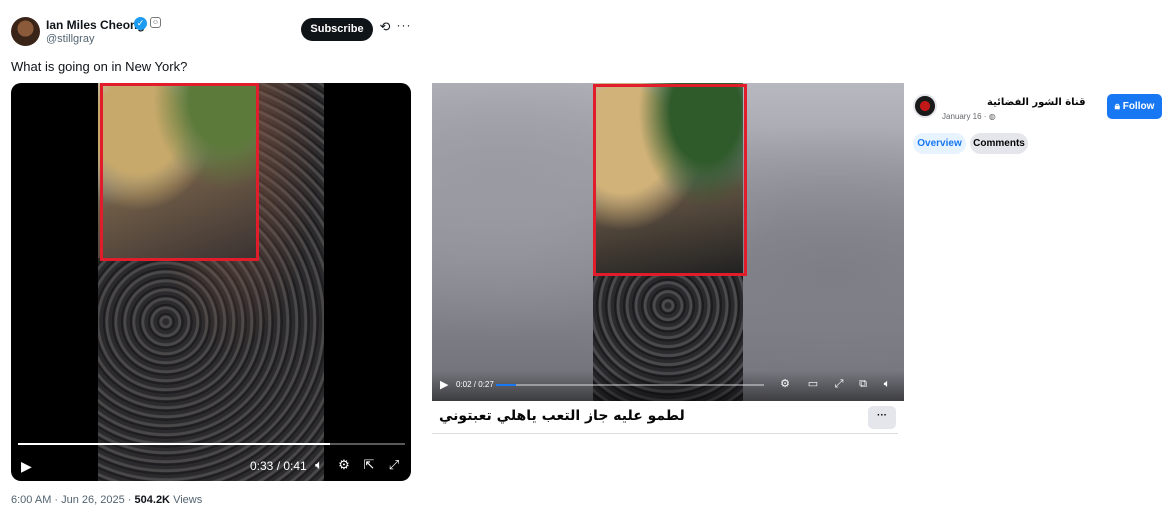 The image size is (1165, 517). Describe the element at coordinates (385, 27) in the screenshot. I see `grok-icon: ⟲` at that location.